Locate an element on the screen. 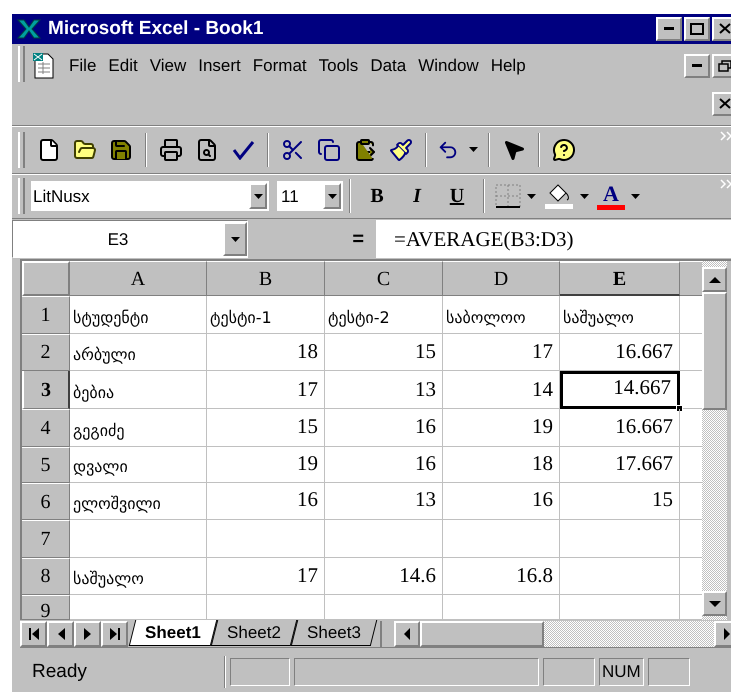  column-header: B is located at coordinates (266, 278).